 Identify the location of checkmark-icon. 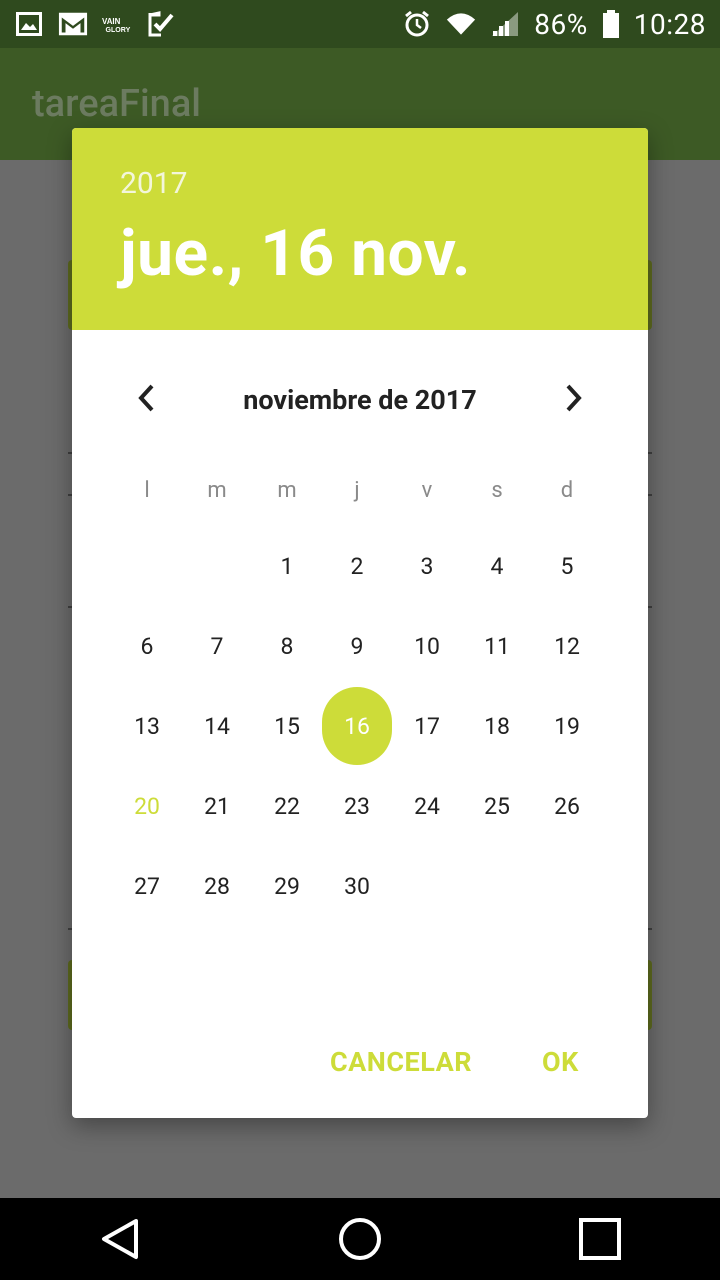
(161, 24).